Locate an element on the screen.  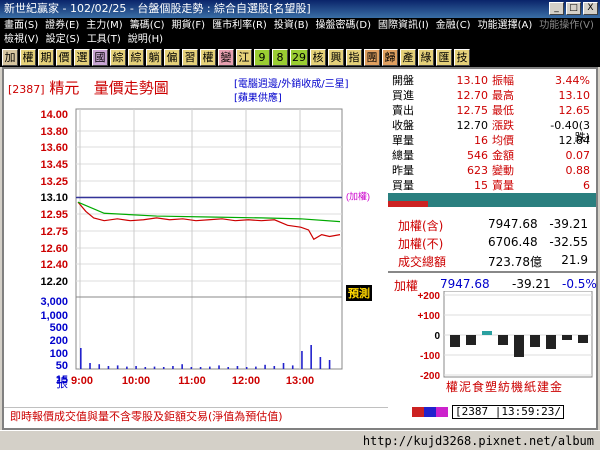
mini-y-tick: +200 is located at coordinates (428, 296).